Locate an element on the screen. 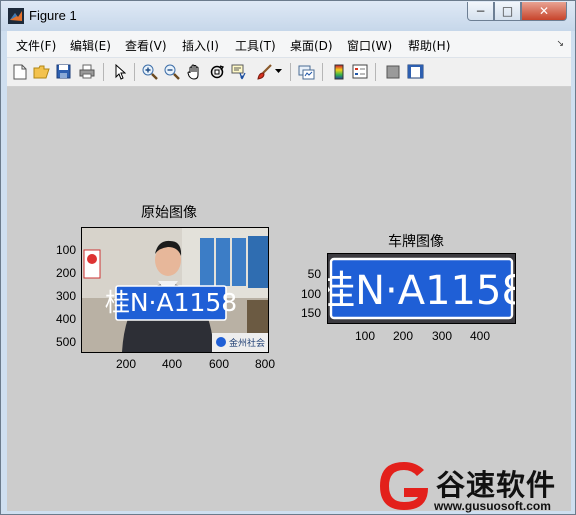  brand-name: 谷速软件 is located at coordinates (496, 485).